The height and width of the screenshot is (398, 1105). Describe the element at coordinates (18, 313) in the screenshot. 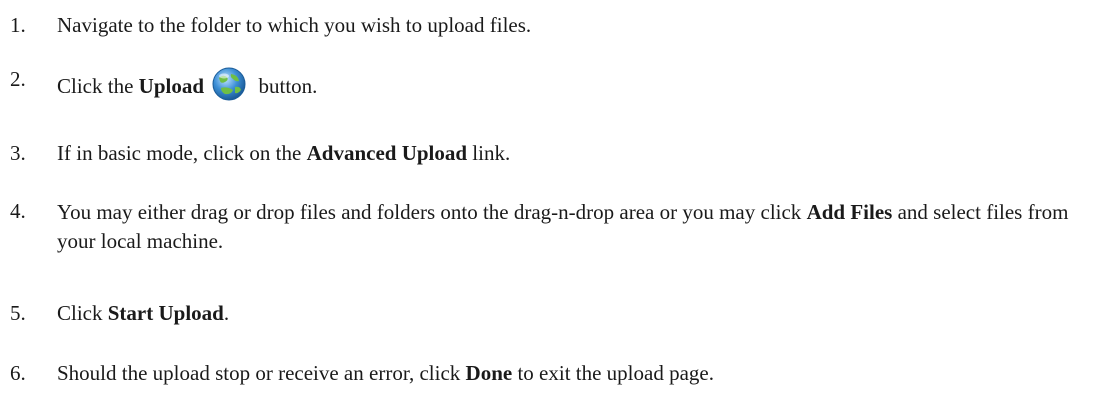

I see `step-number: 5.` at that location.